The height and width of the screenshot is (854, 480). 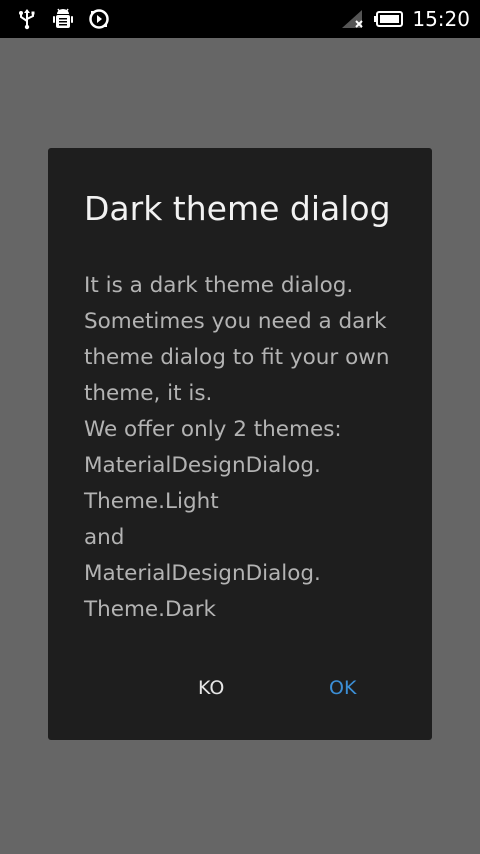 I want to click on ok-button: OK, so click(x=342, y=688).